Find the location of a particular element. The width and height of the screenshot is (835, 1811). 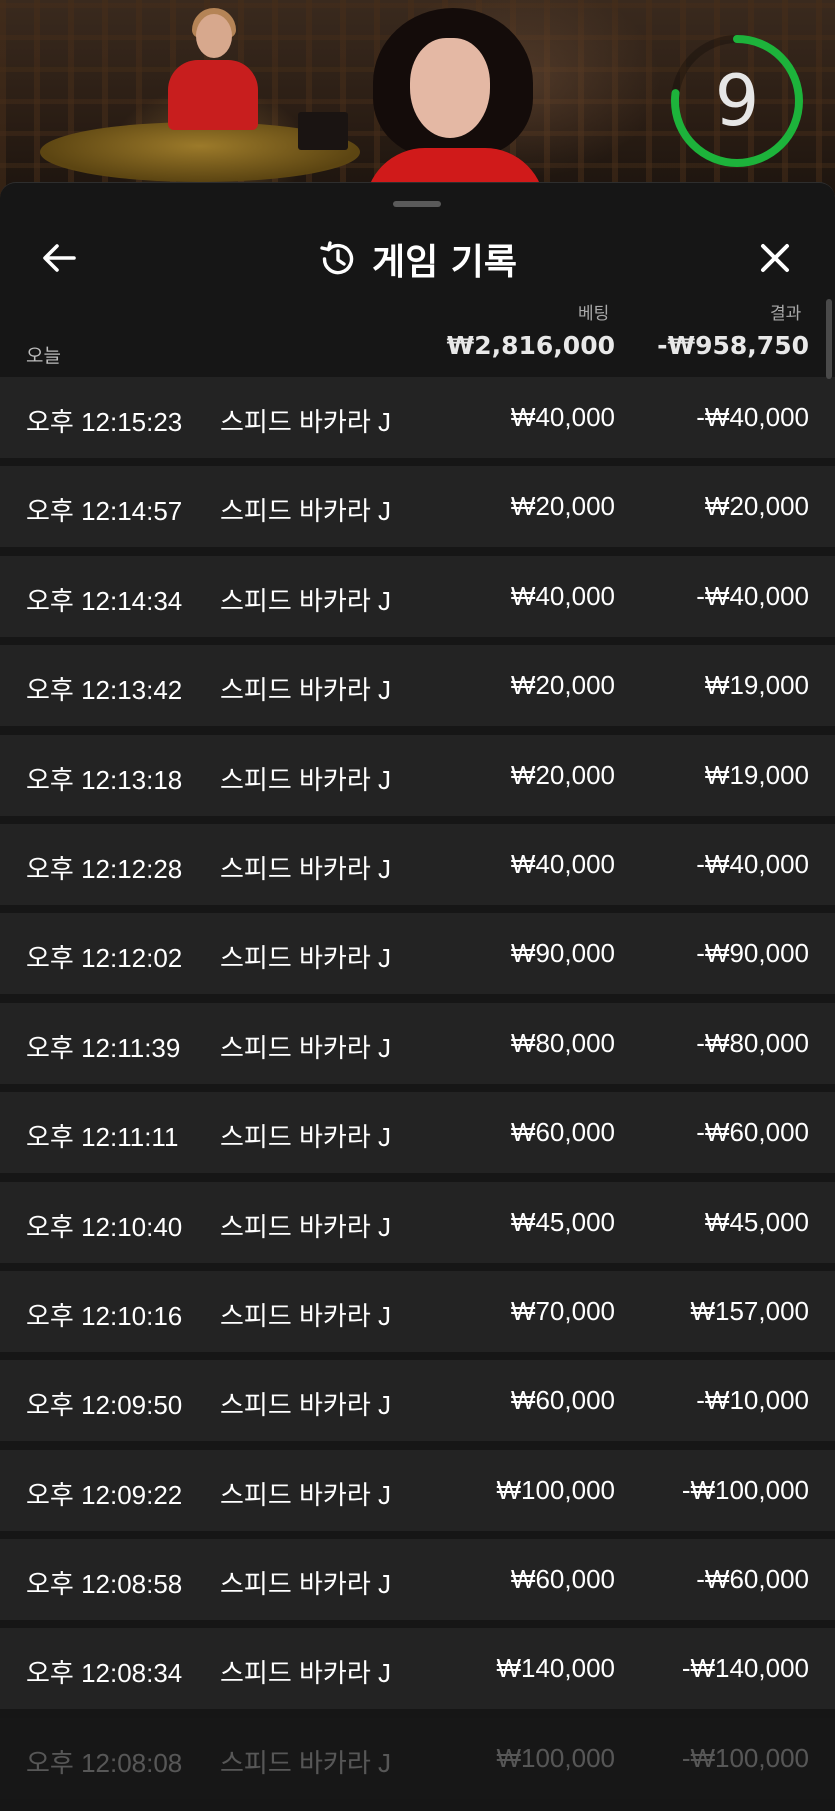

history-row: 오후 12:08:58 스피드 바카라 J ₩60,000 -₩60,000 is located at coordinates (417, 1580).